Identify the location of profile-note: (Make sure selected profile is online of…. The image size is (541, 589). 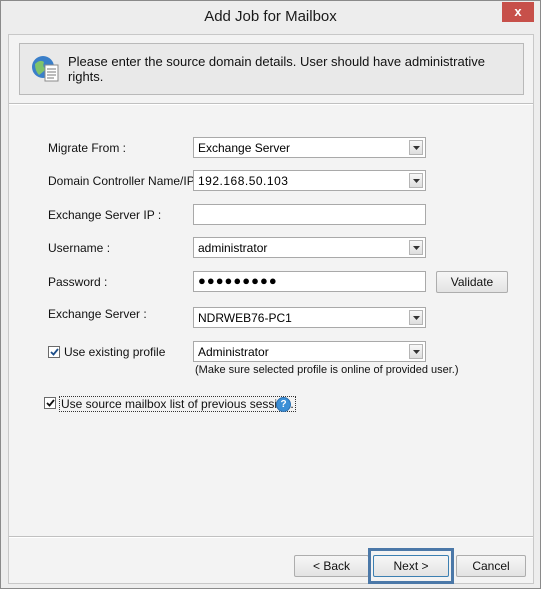
(327, 370).